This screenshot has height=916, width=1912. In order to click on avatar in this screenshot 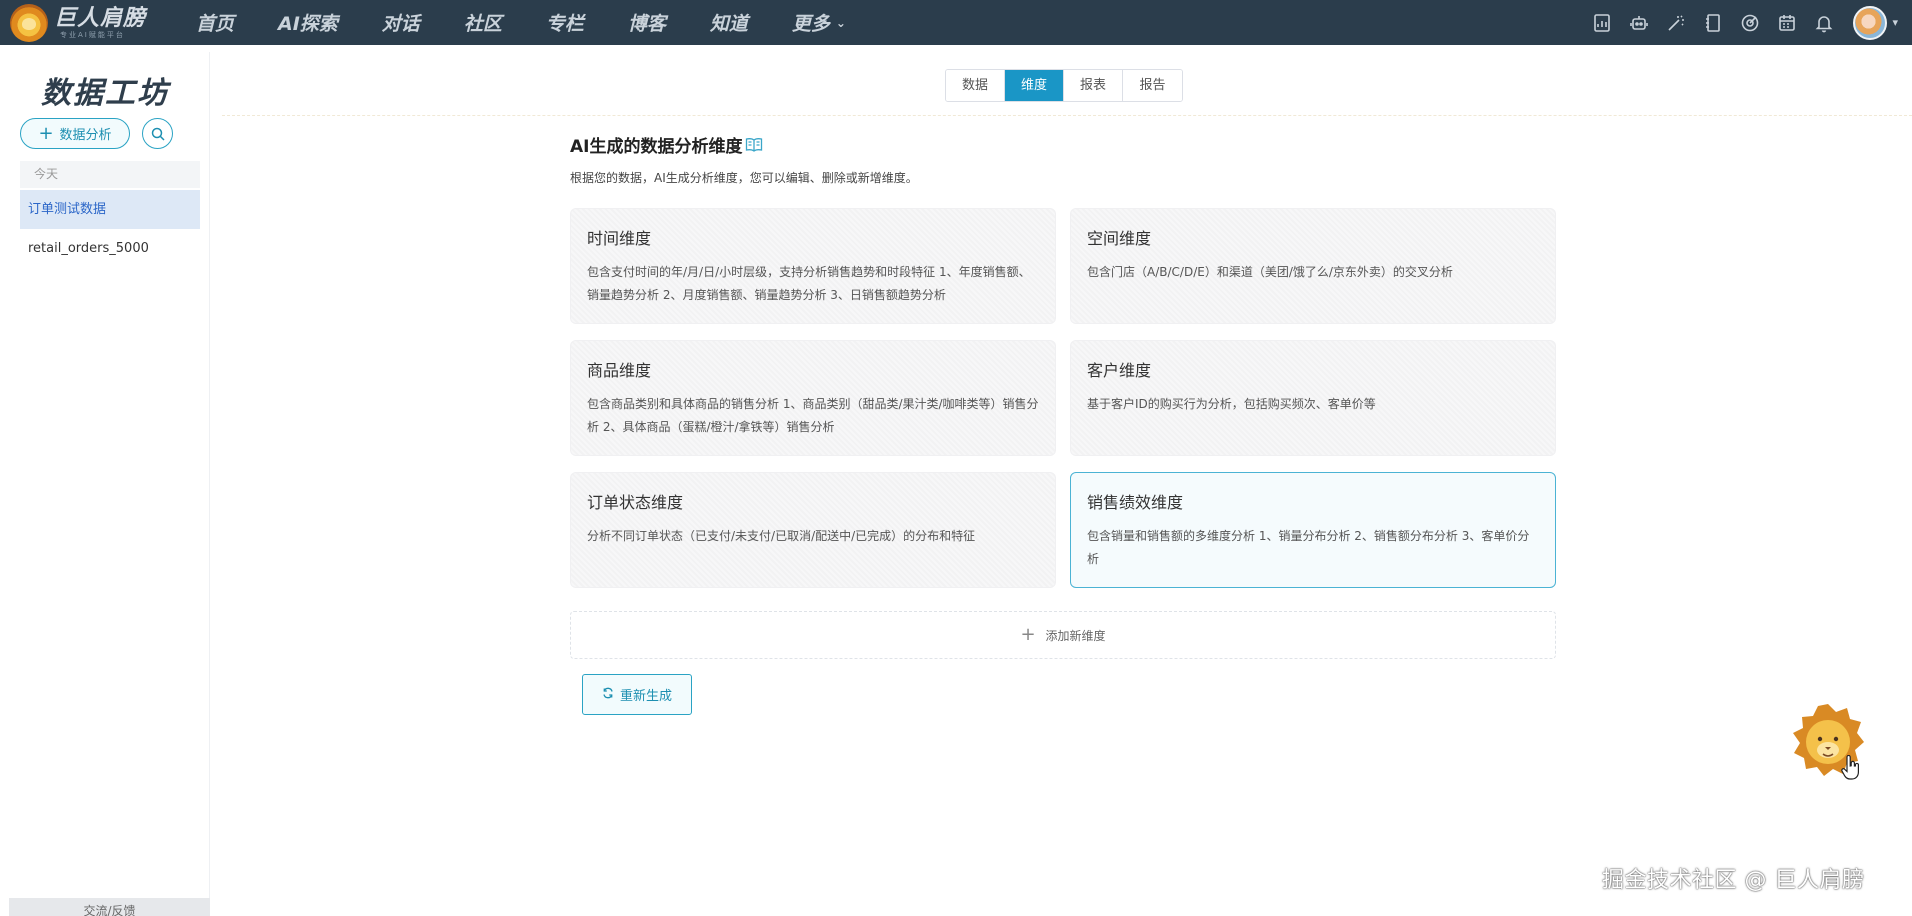, I will do `click(1870, 22)`.